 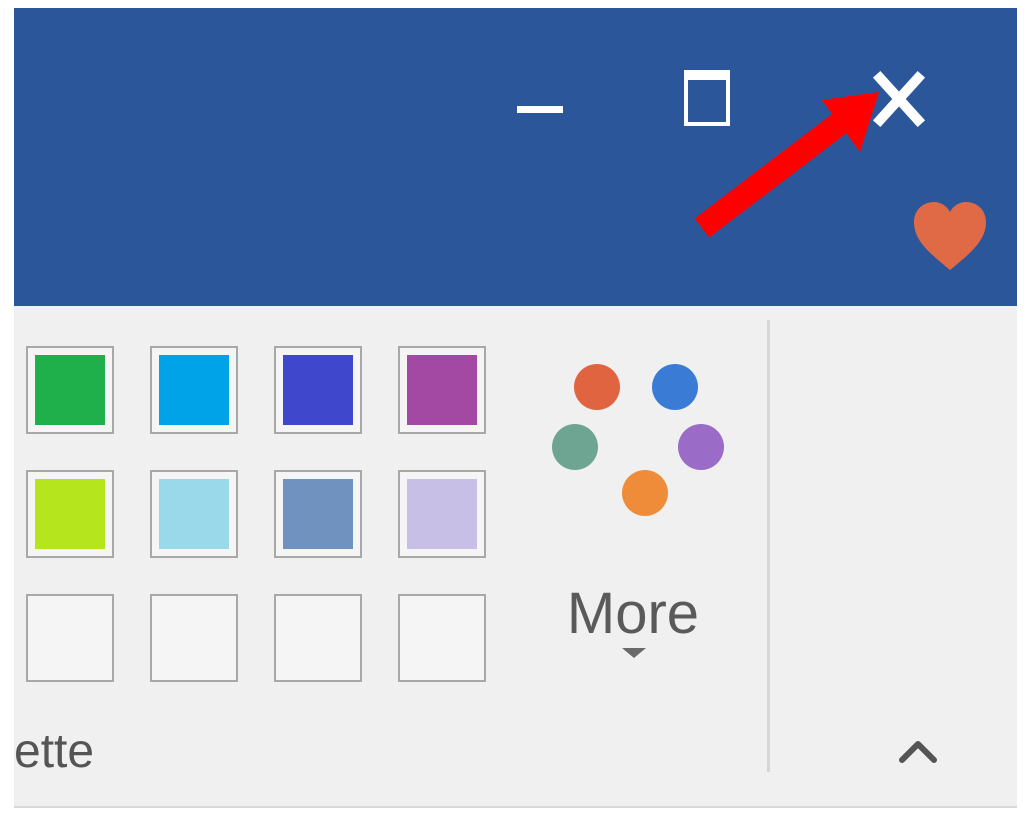 What do you see at coordinates (786, 165) in the screenshot?
I see `annotation-arrow` at bounding box center [786, 165].